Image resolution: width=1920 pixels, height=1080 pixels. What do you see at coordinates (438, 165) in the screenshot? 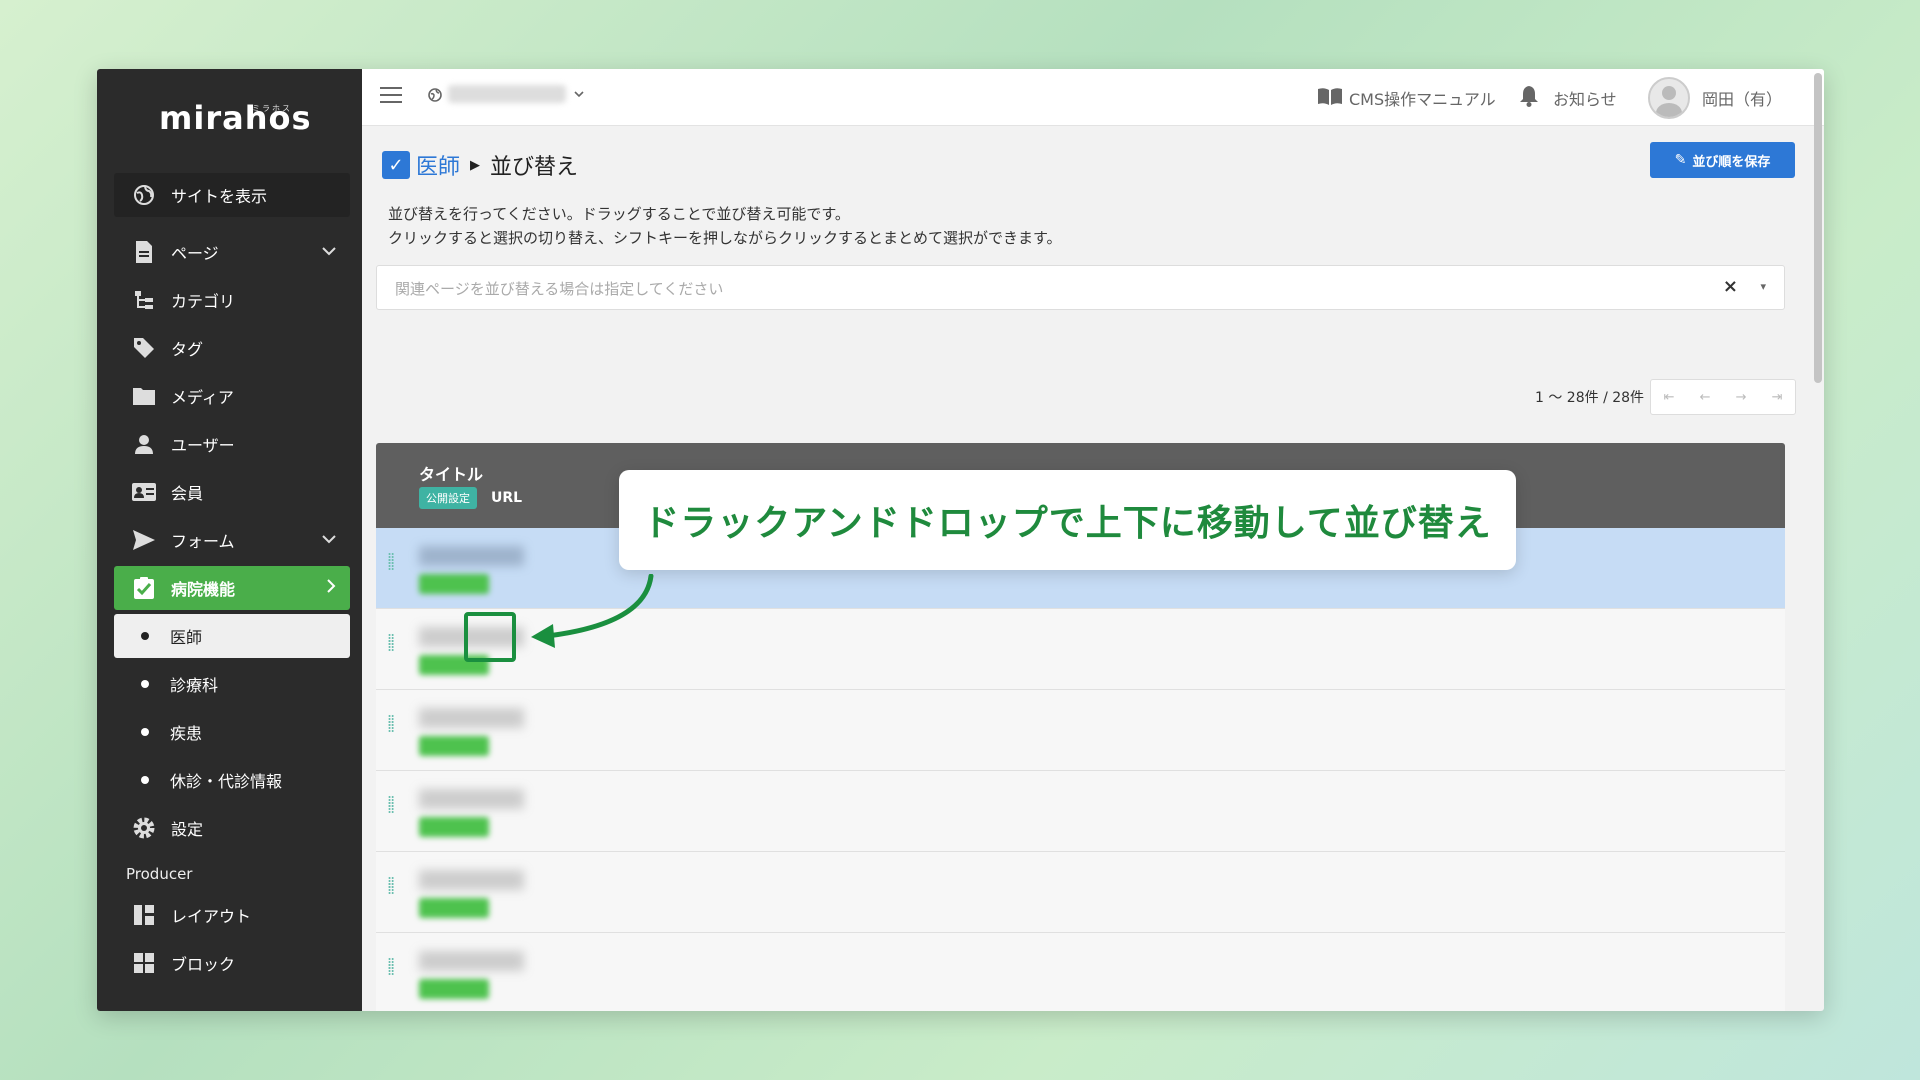
I see `breadcrumb-parent-link: 医師` at bounding box center [438, 165].